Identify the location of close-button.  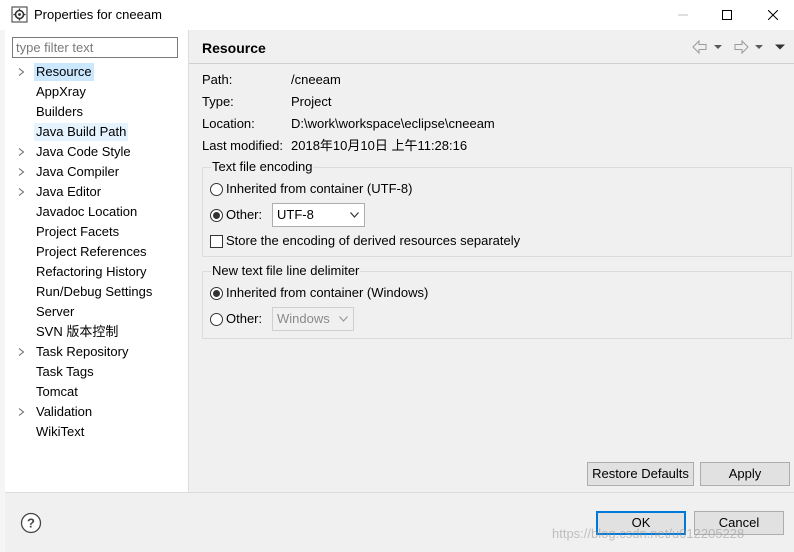
(772, 15).